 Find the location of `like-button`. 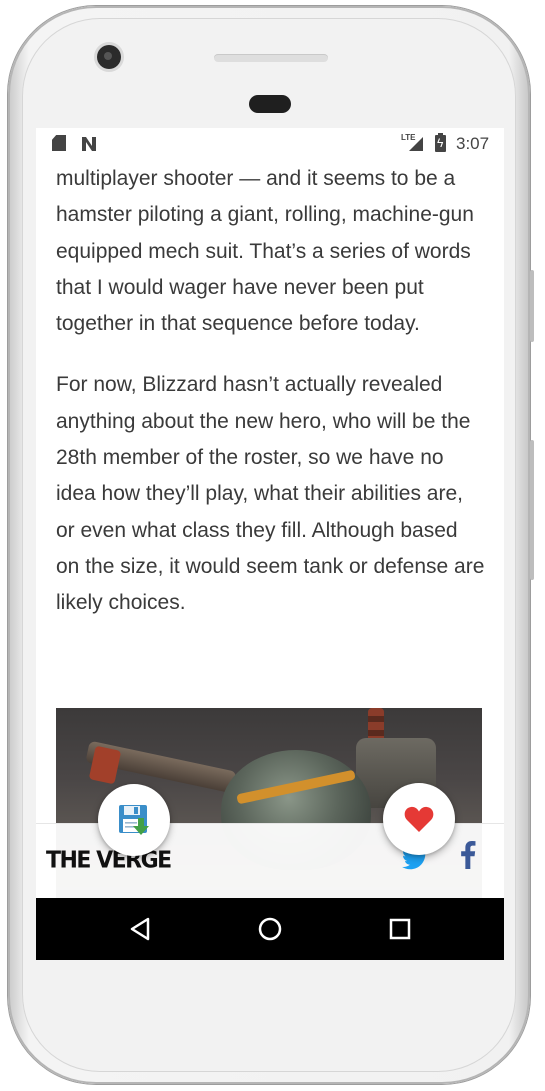

like-button is located at coordinates (419, 819).